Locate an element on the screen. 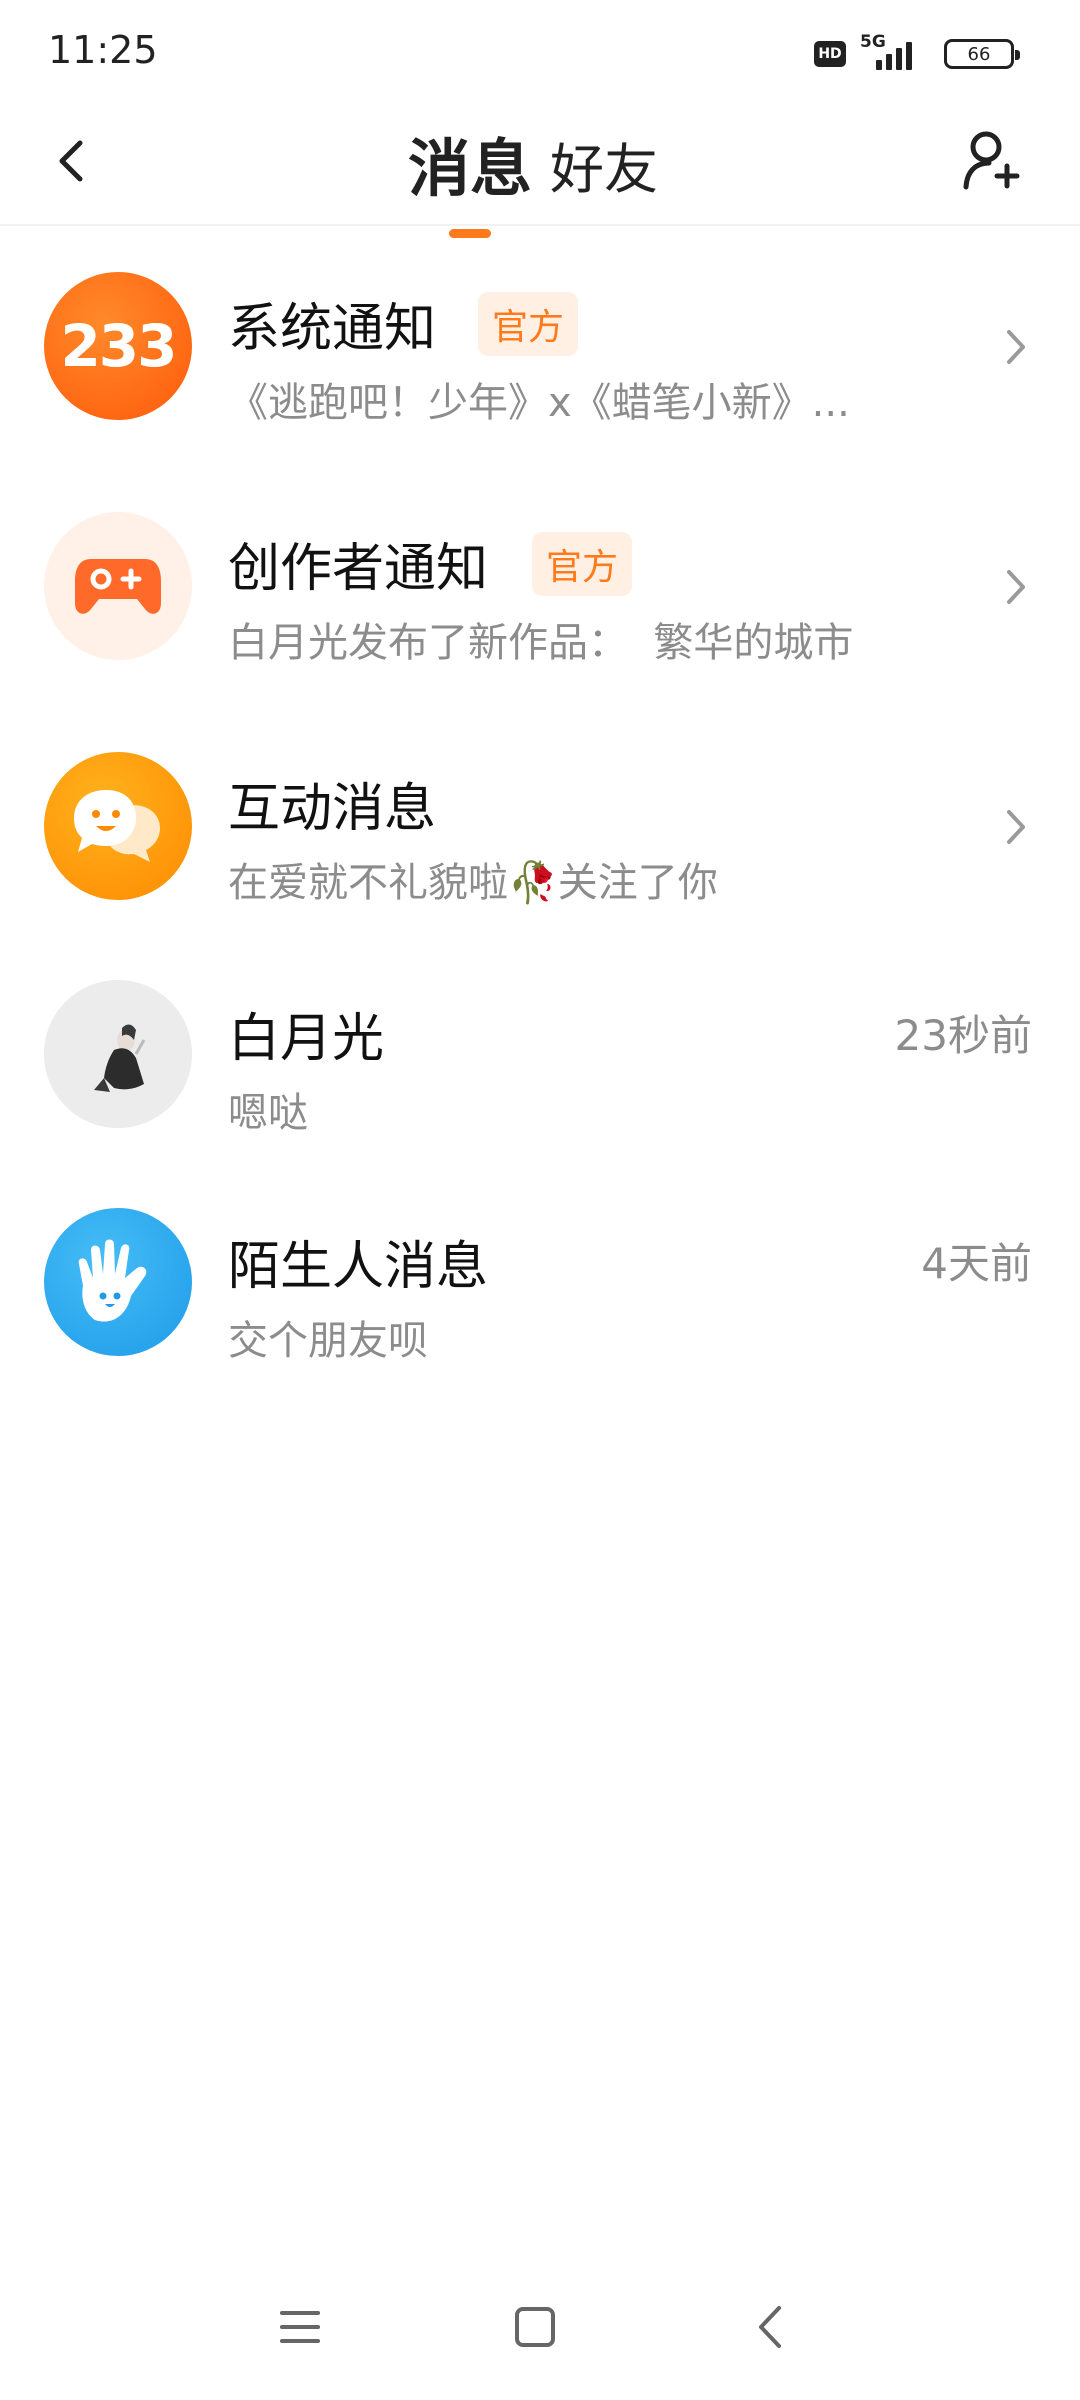  menu-button is located at coordinates (300, 2327).